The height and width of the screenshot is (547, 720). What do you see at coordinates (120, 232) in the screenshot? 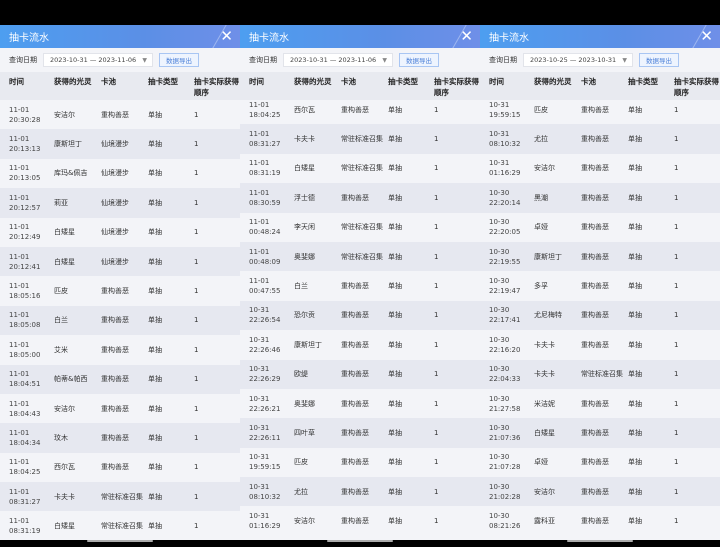
I see `table-row: 11-01 20:12:49 白矮星 仙境漫步 单抽 1` at bounding box center [120, 232].